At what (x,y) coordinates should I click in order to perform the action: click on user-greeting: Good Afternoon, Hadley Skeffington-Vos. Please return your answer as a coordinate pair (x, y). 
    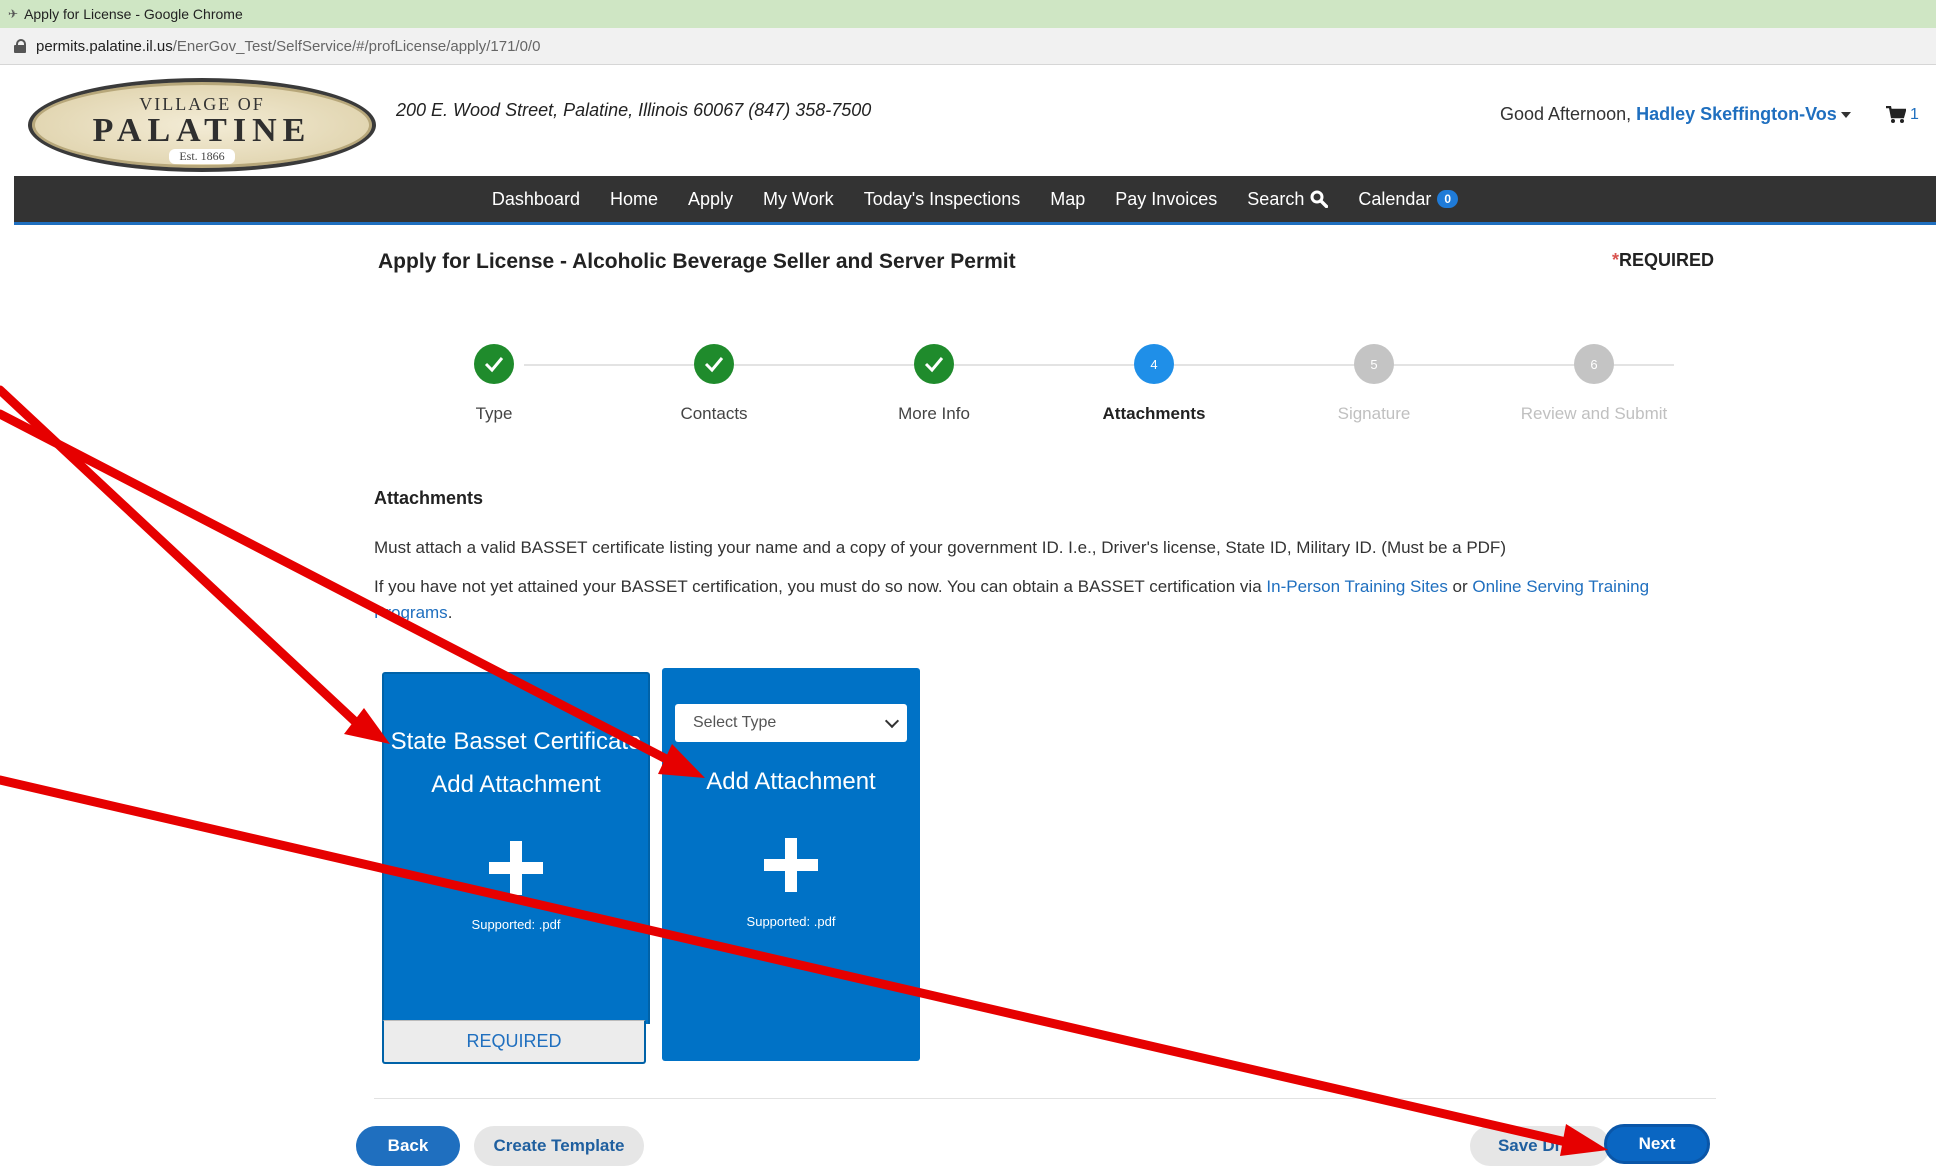
    Looking at the image, I should click on (1675, 114).